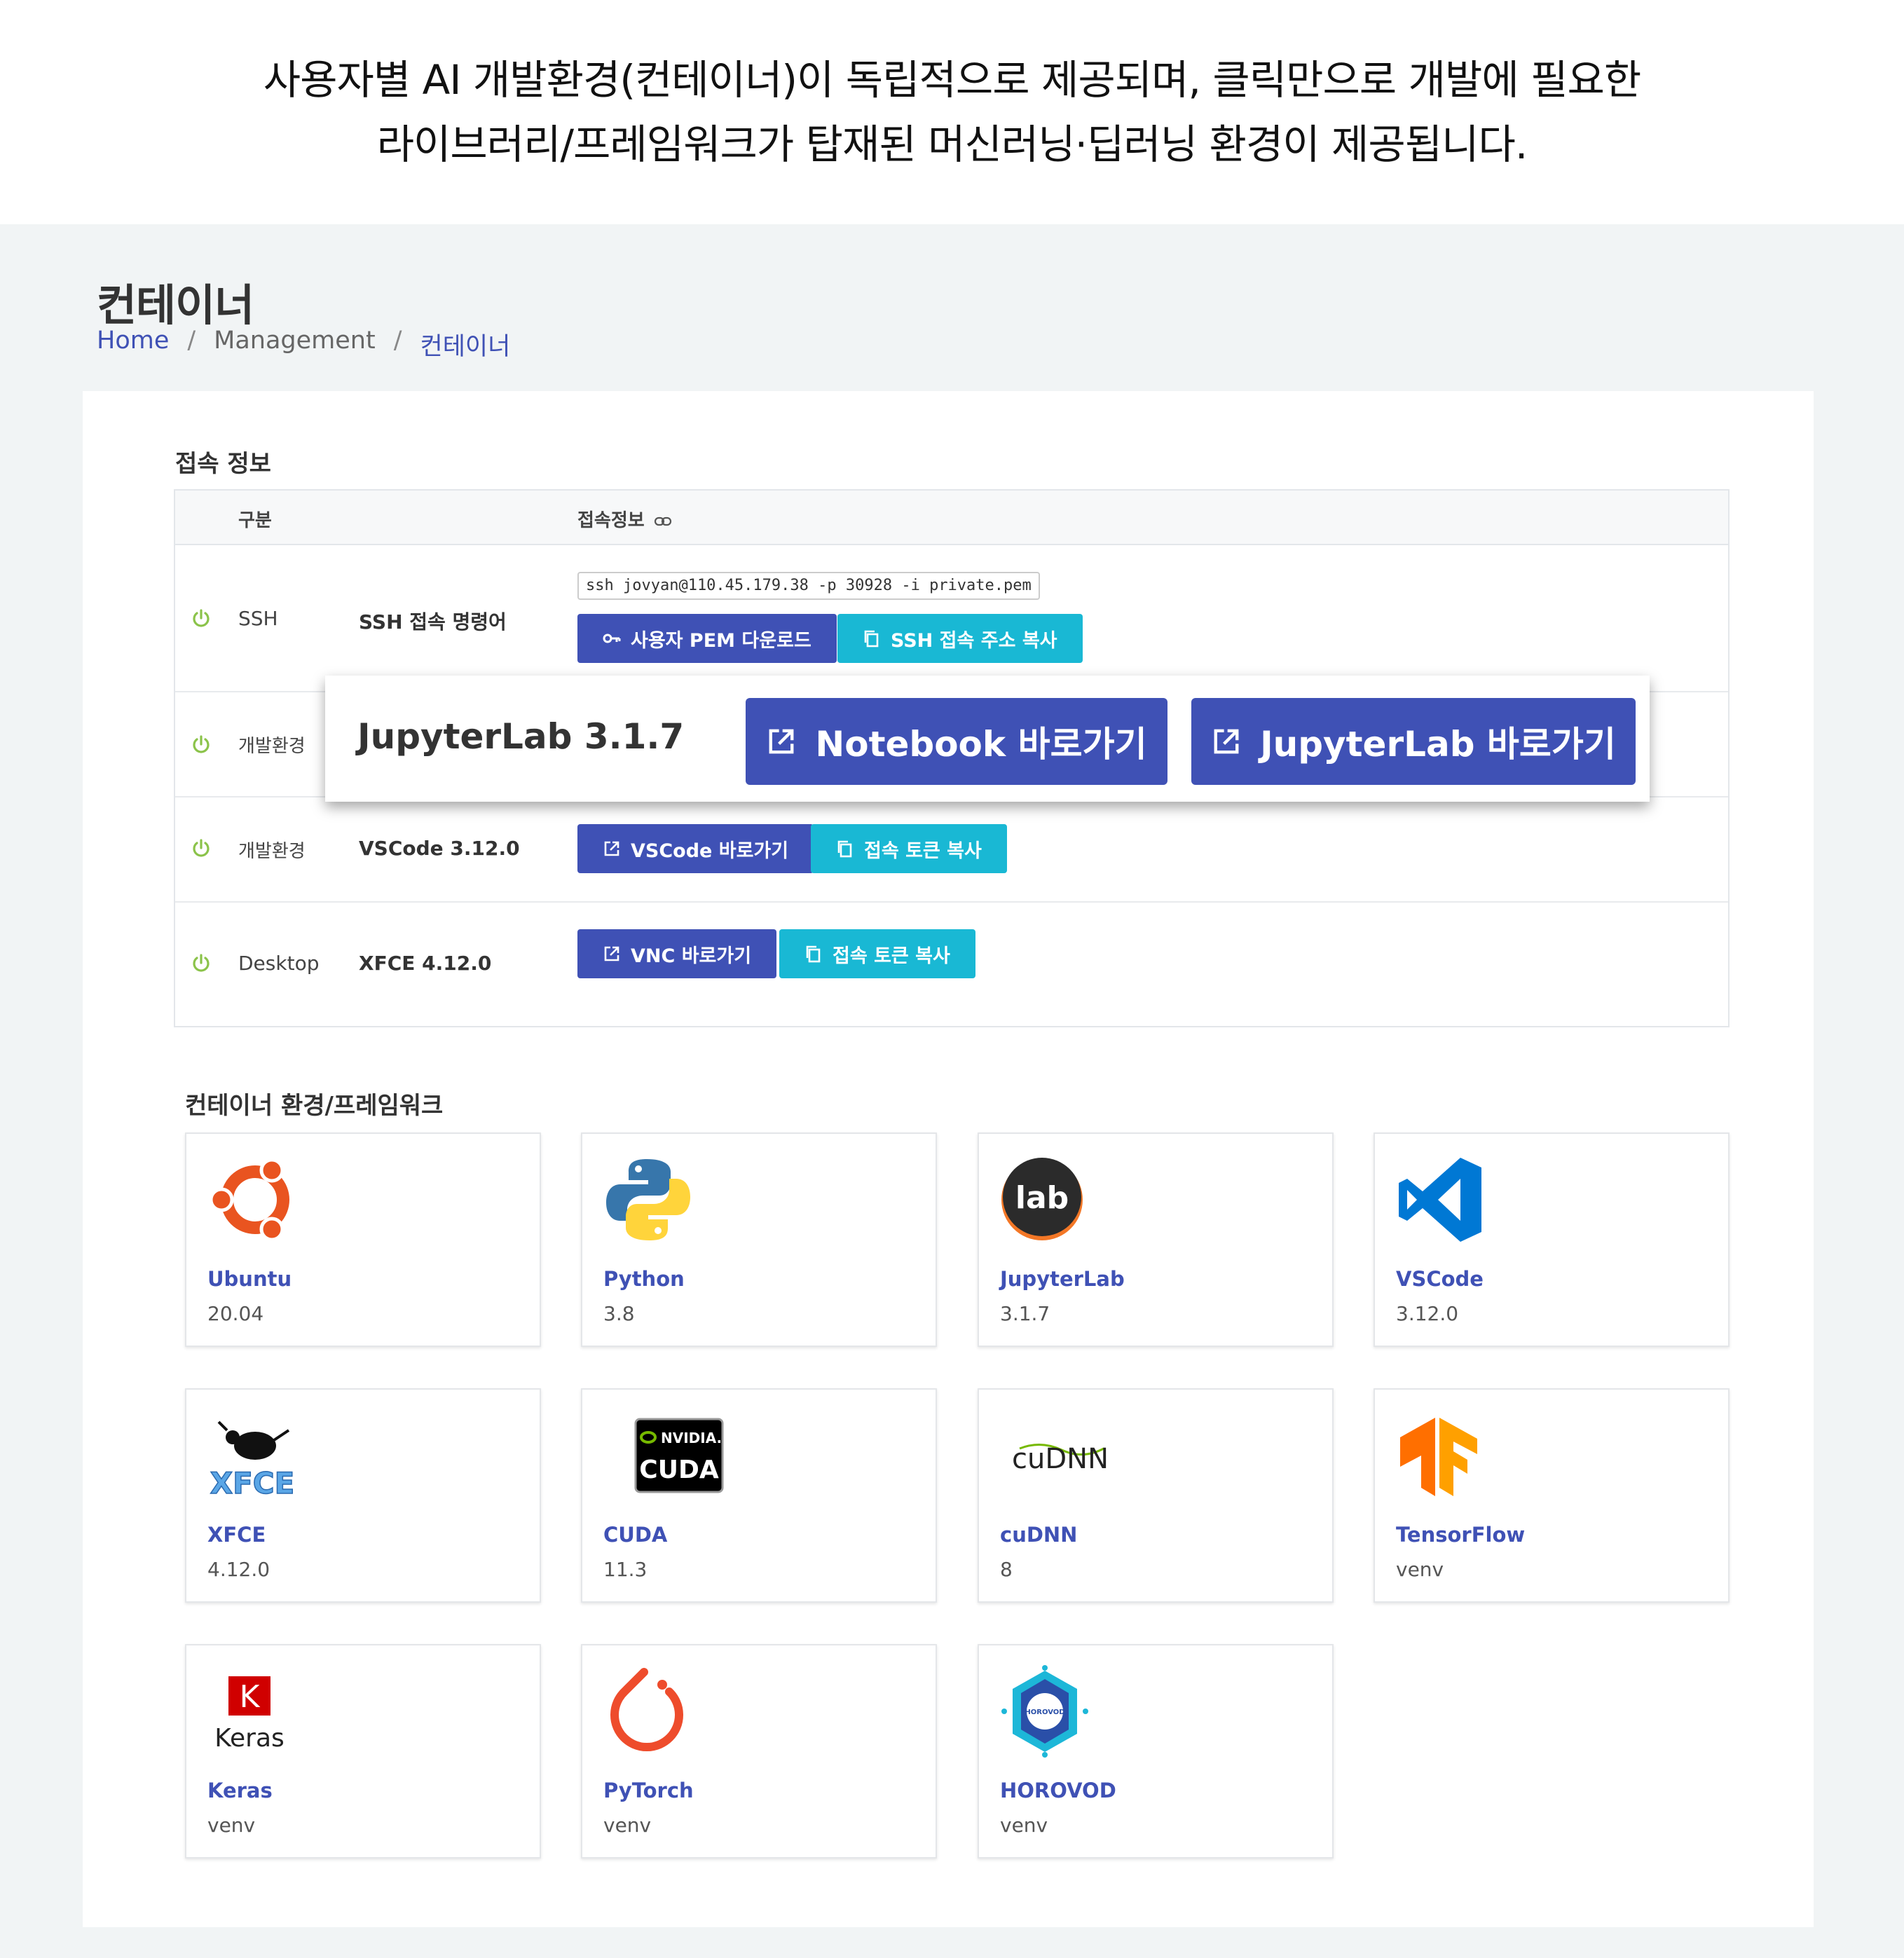  I want to click on svg-text: K, so click(250, 1697).